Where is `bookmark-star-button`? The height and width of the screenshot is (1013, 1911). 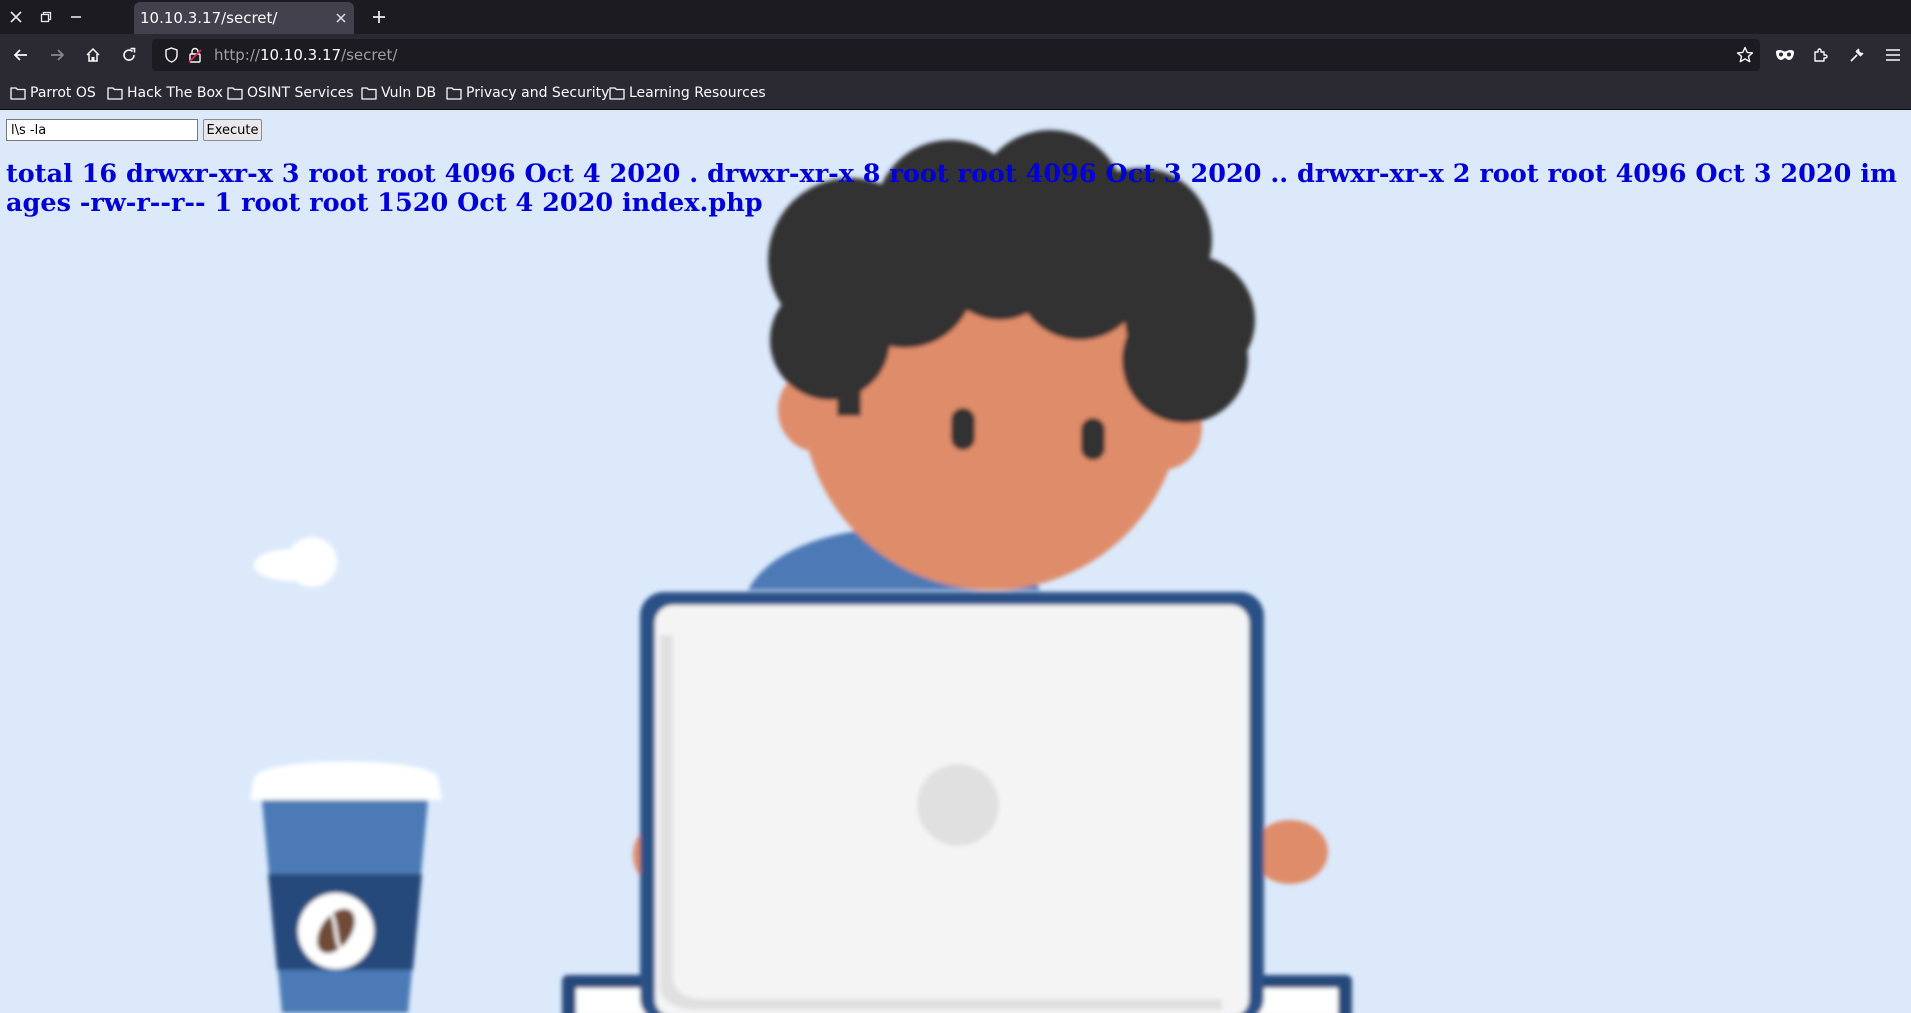
bookmark-star-button is located at coordinates (1745, 57).